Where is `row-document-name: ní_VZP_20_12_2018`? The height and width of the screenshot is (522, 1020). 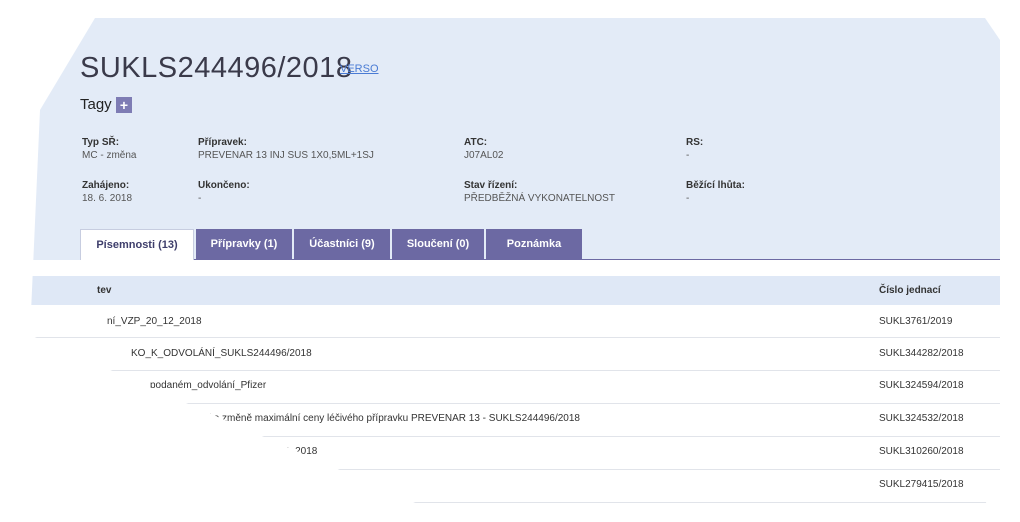 row-document-name: ní_VZP_20_12_2018 is located at coordinates (154, 322).